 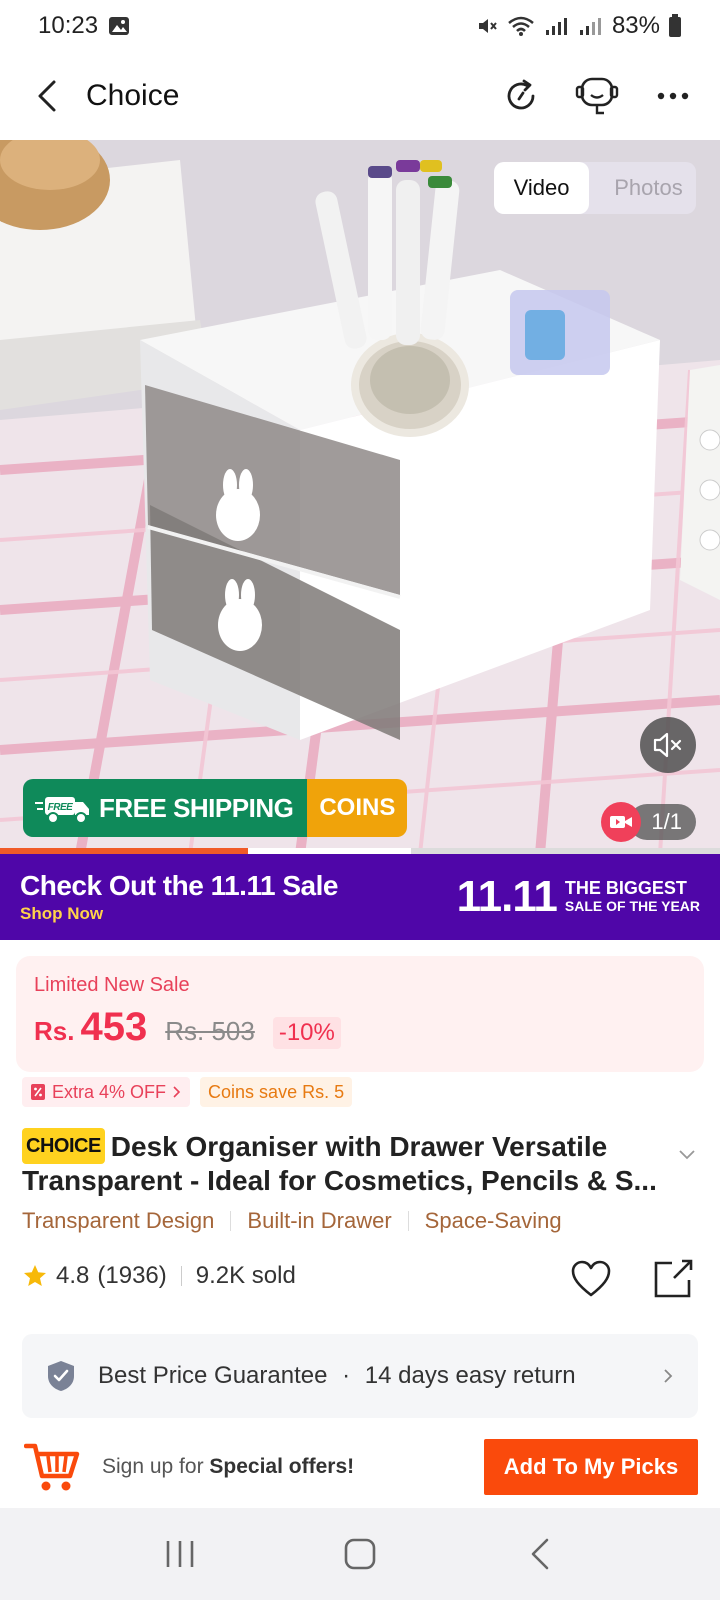 I want to click on price-currency: Rs., so click(x=54, y=1031).